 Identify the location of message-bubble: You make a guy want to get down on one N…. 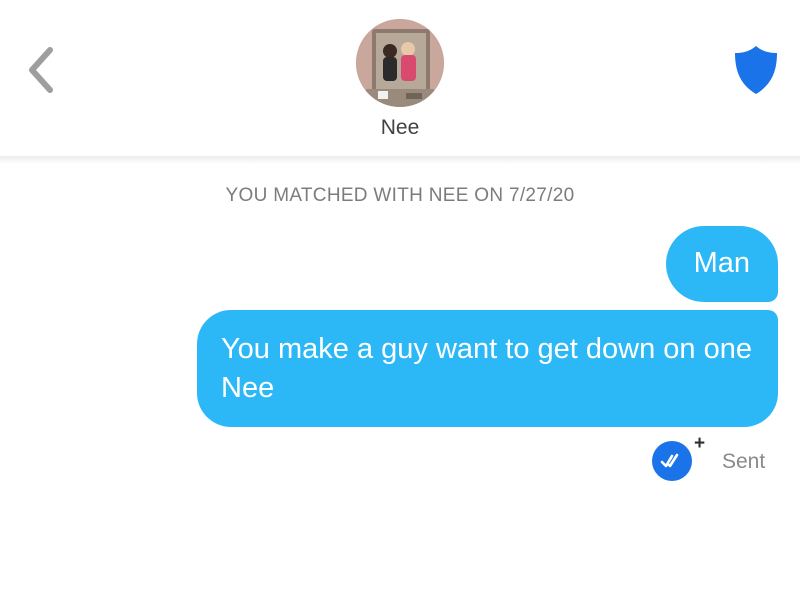
(487, 368).